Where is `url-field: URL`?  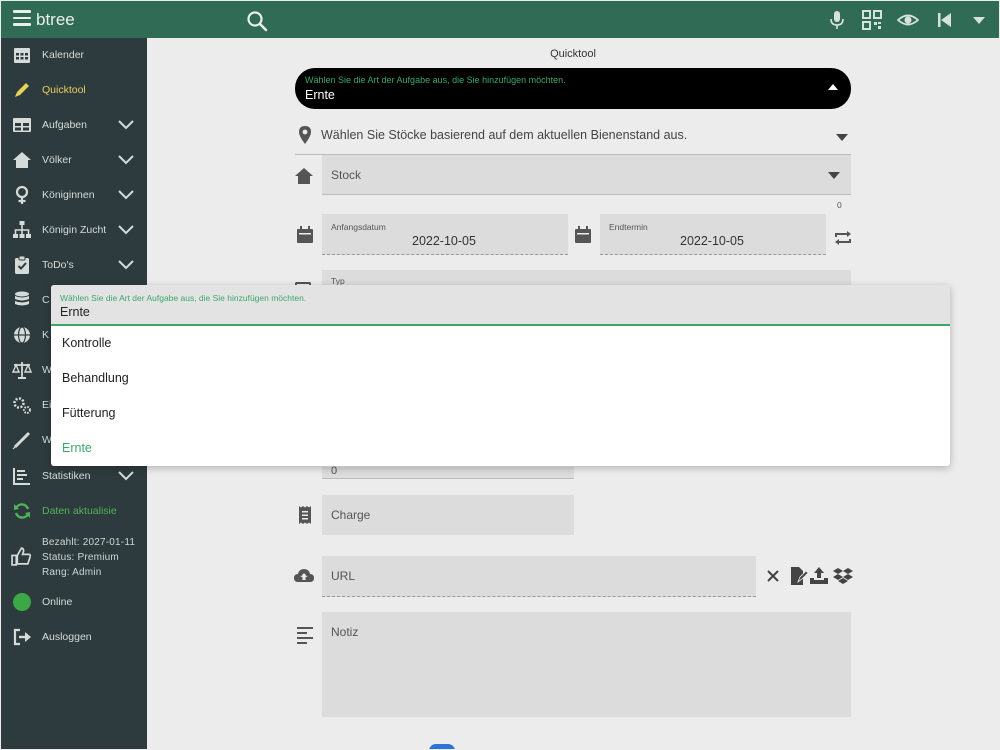
url-field: URL is located at coordinates (539, 576).